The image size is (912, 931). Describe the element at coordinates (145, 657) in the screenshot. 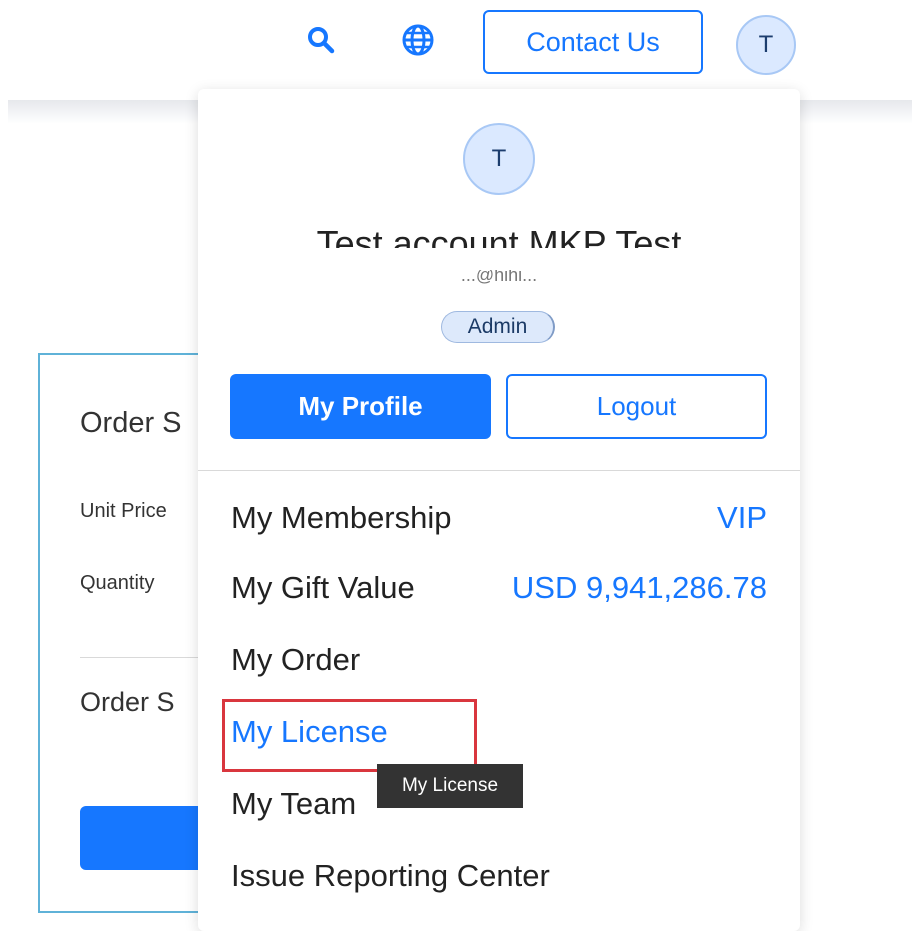

I see `order-divider` at that location.